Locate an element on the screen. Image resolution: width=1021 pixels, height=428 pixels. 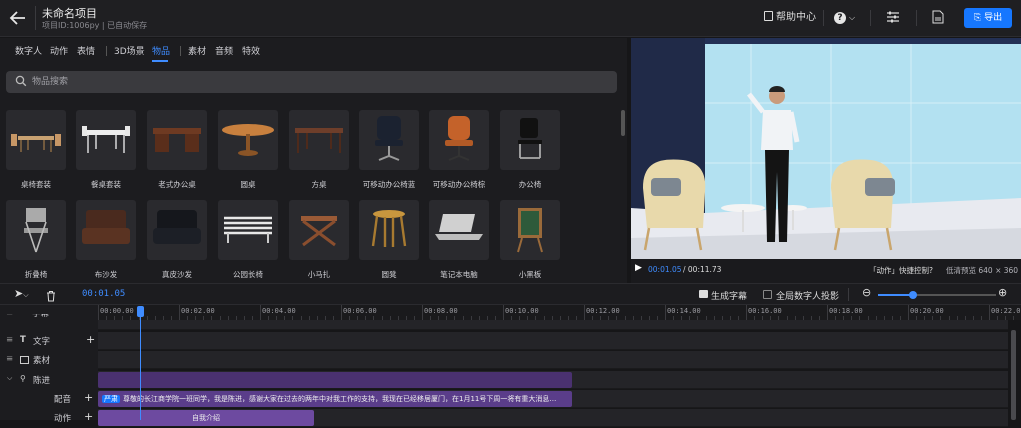
item-card: 老式办公桌 is located at coordinates (177, 150).